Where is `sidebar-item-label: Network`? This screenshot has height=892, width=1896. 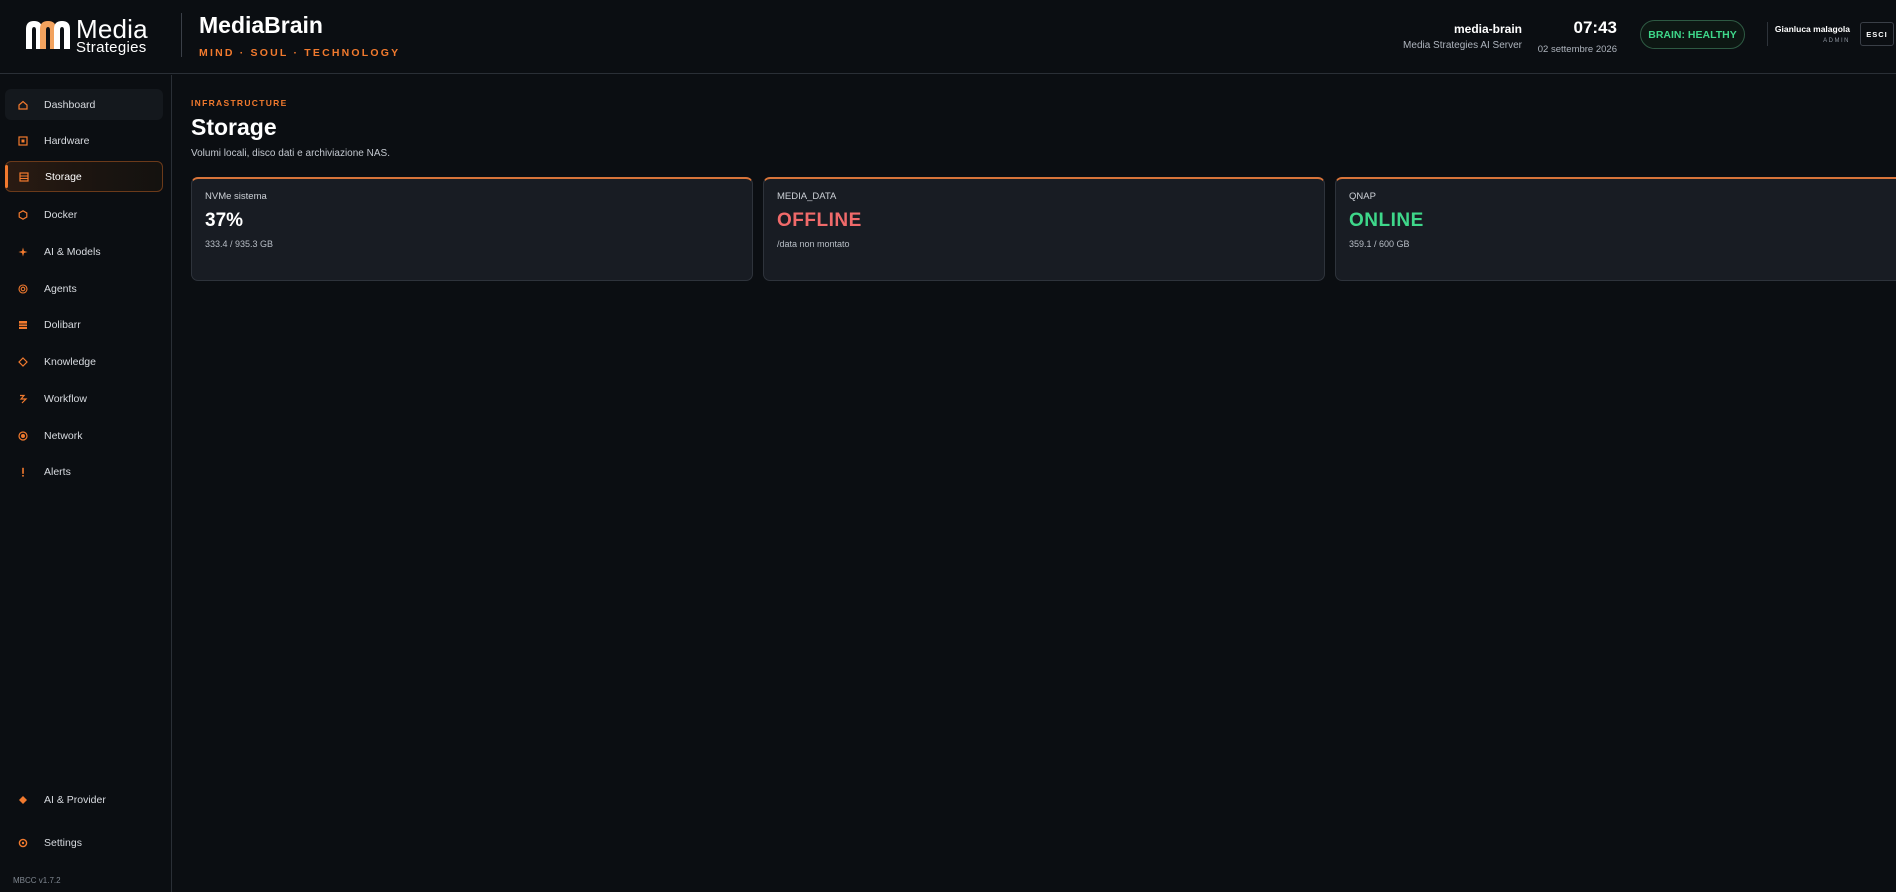 sidebar-item-label: Network is located at coordinates (63, 435).